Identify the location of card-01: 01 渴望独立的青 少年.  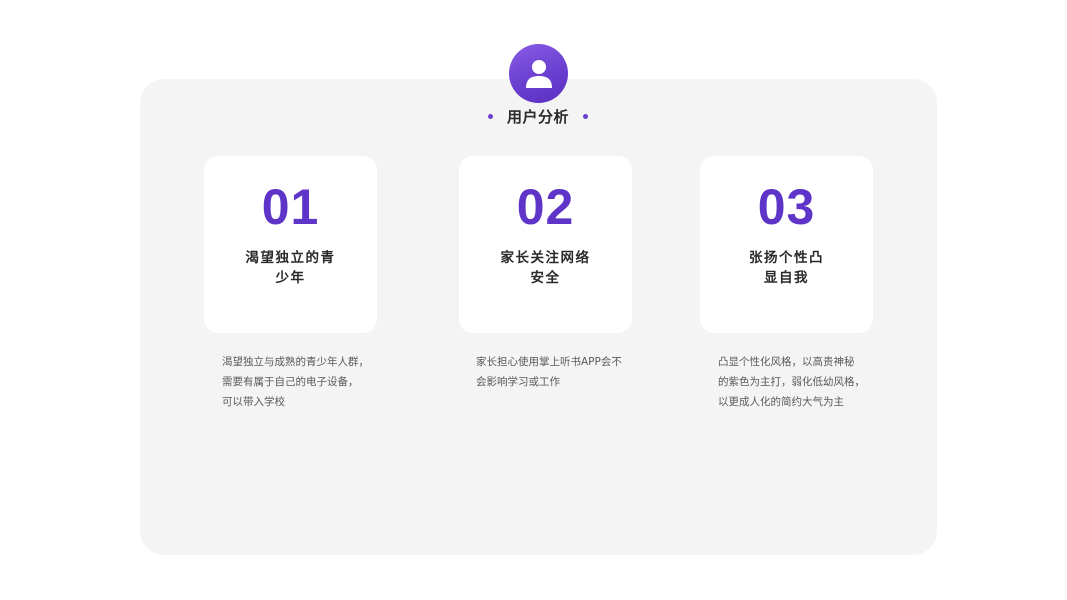
(290, 244).